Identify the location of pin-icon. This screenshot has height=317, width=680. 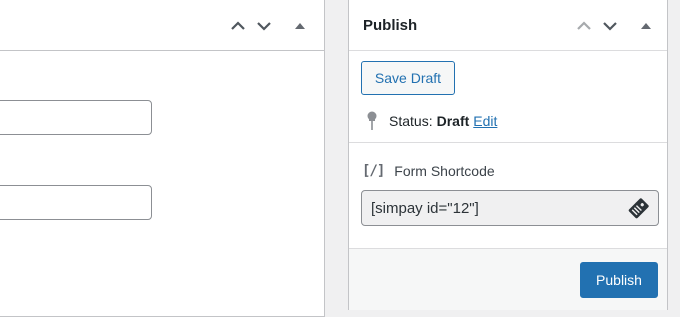
(372, 121).